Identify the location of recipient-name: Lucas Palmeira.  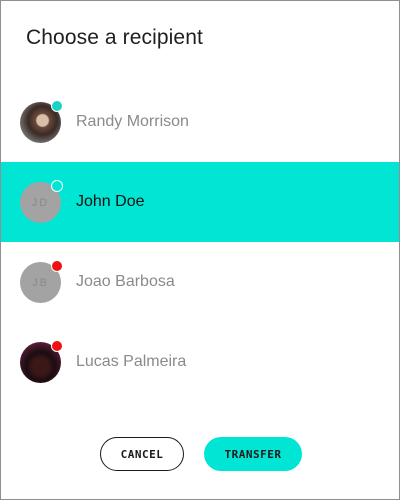
(131, 361).